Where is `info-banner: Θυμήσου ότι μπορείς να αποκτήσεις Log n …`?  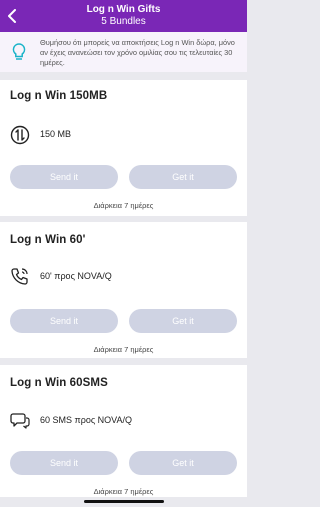 info-banner: Θυμήσου ότι μπορείς να αποκτήσεις Log n … is located at coordinates (123, 52).